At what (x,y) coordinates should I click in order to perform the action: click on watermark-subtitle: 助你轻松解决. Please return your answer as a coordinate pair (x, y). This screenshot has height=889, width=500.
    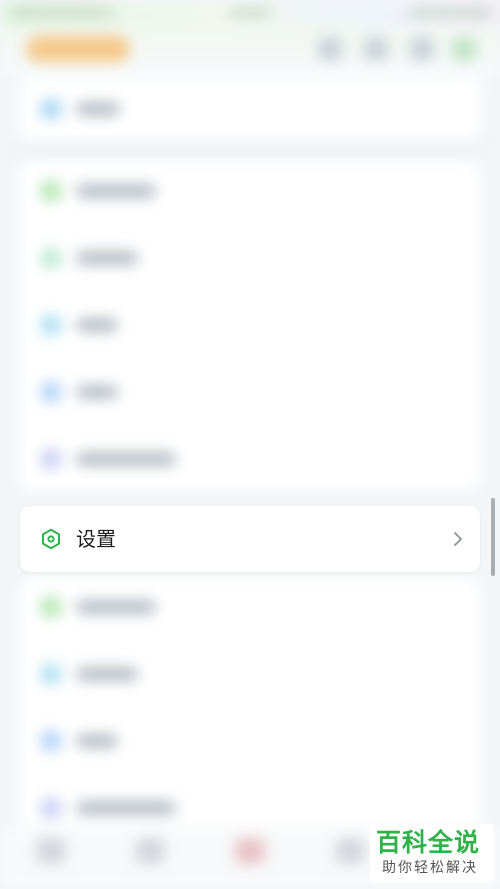
    Looking at the image, I should click on (430, 868).